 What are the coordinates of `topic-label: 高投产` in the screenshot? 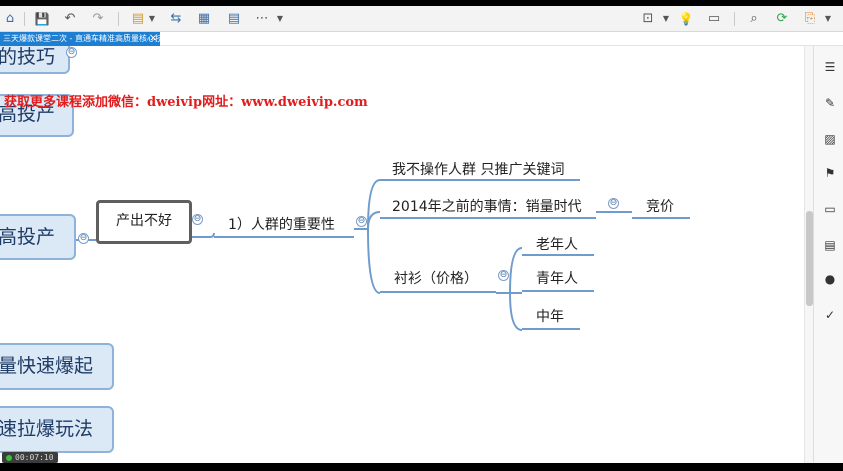 It's located at (28, 237).